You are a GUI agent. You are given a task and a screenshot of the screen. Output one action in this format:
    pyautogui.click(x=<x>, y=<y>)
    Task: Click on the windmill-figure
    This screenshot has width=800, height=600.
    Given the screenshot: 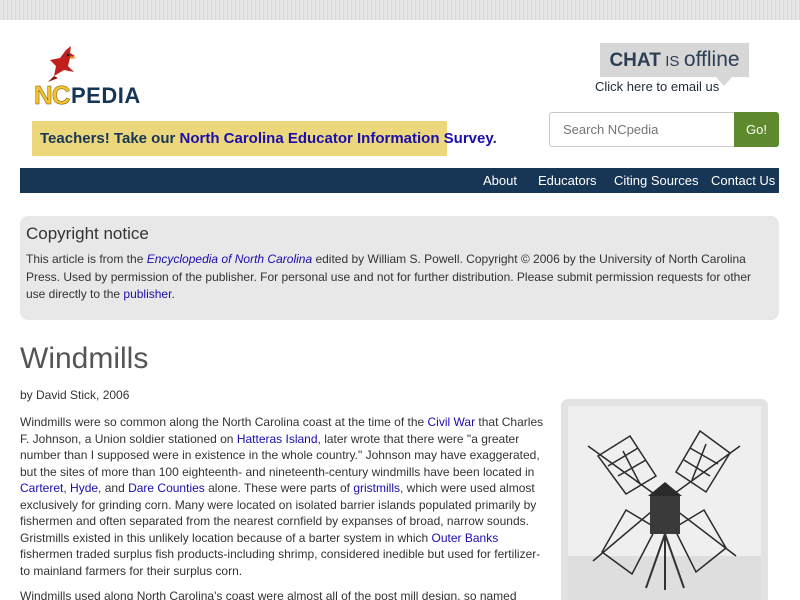 What is the action you would take?
    pyautogui.click(x=664, y=499)
    